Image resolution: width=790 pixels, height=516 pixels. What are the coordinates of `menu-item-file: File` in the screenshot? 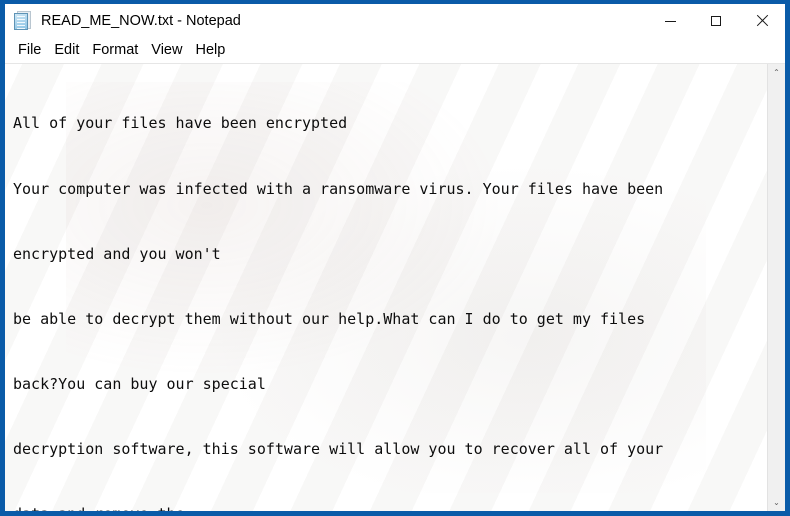 It's located at (30, 50).